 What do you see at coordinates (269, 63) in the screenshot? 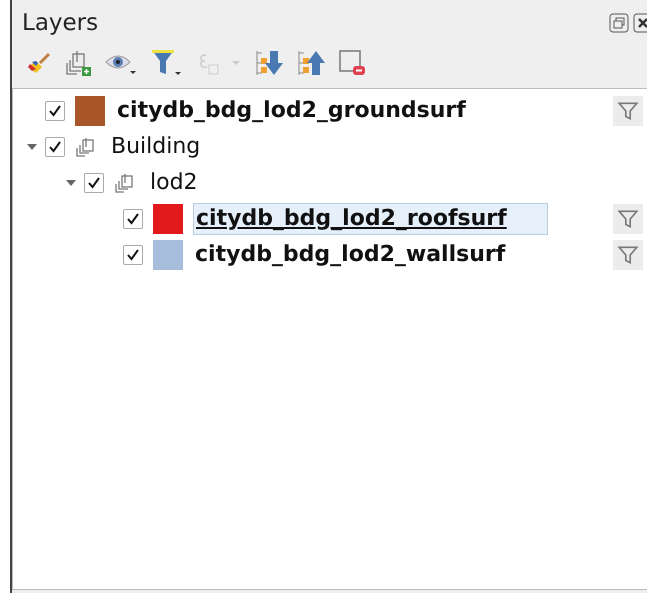
I see `expand-all-icon` at bounding box center [269, 63].